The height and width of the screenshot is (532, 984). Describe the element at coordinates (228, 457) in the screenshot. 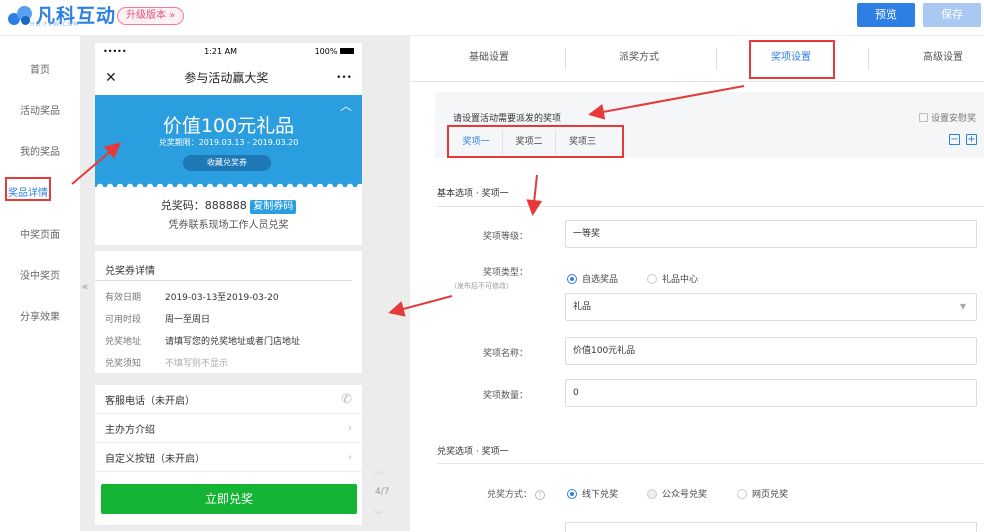

I see `custom-button-row: 自定义按钮（未开启） ›` at that location.